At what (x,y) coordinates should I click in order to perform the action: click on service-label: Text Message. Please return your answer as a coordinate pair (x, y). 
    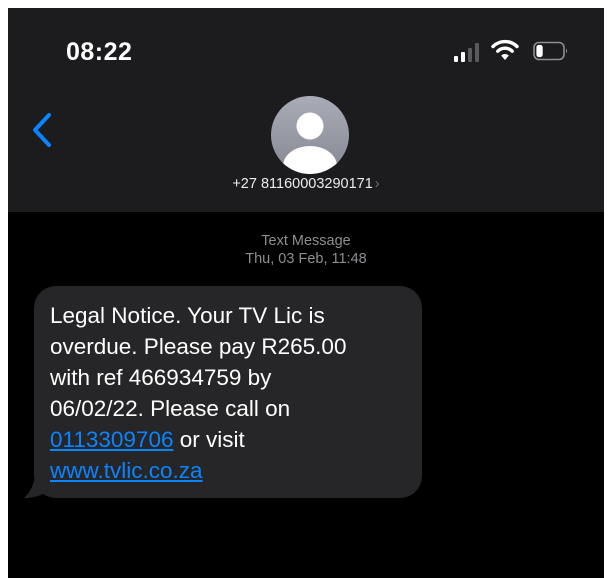
    Looking at the image, I should click on (306, 241).